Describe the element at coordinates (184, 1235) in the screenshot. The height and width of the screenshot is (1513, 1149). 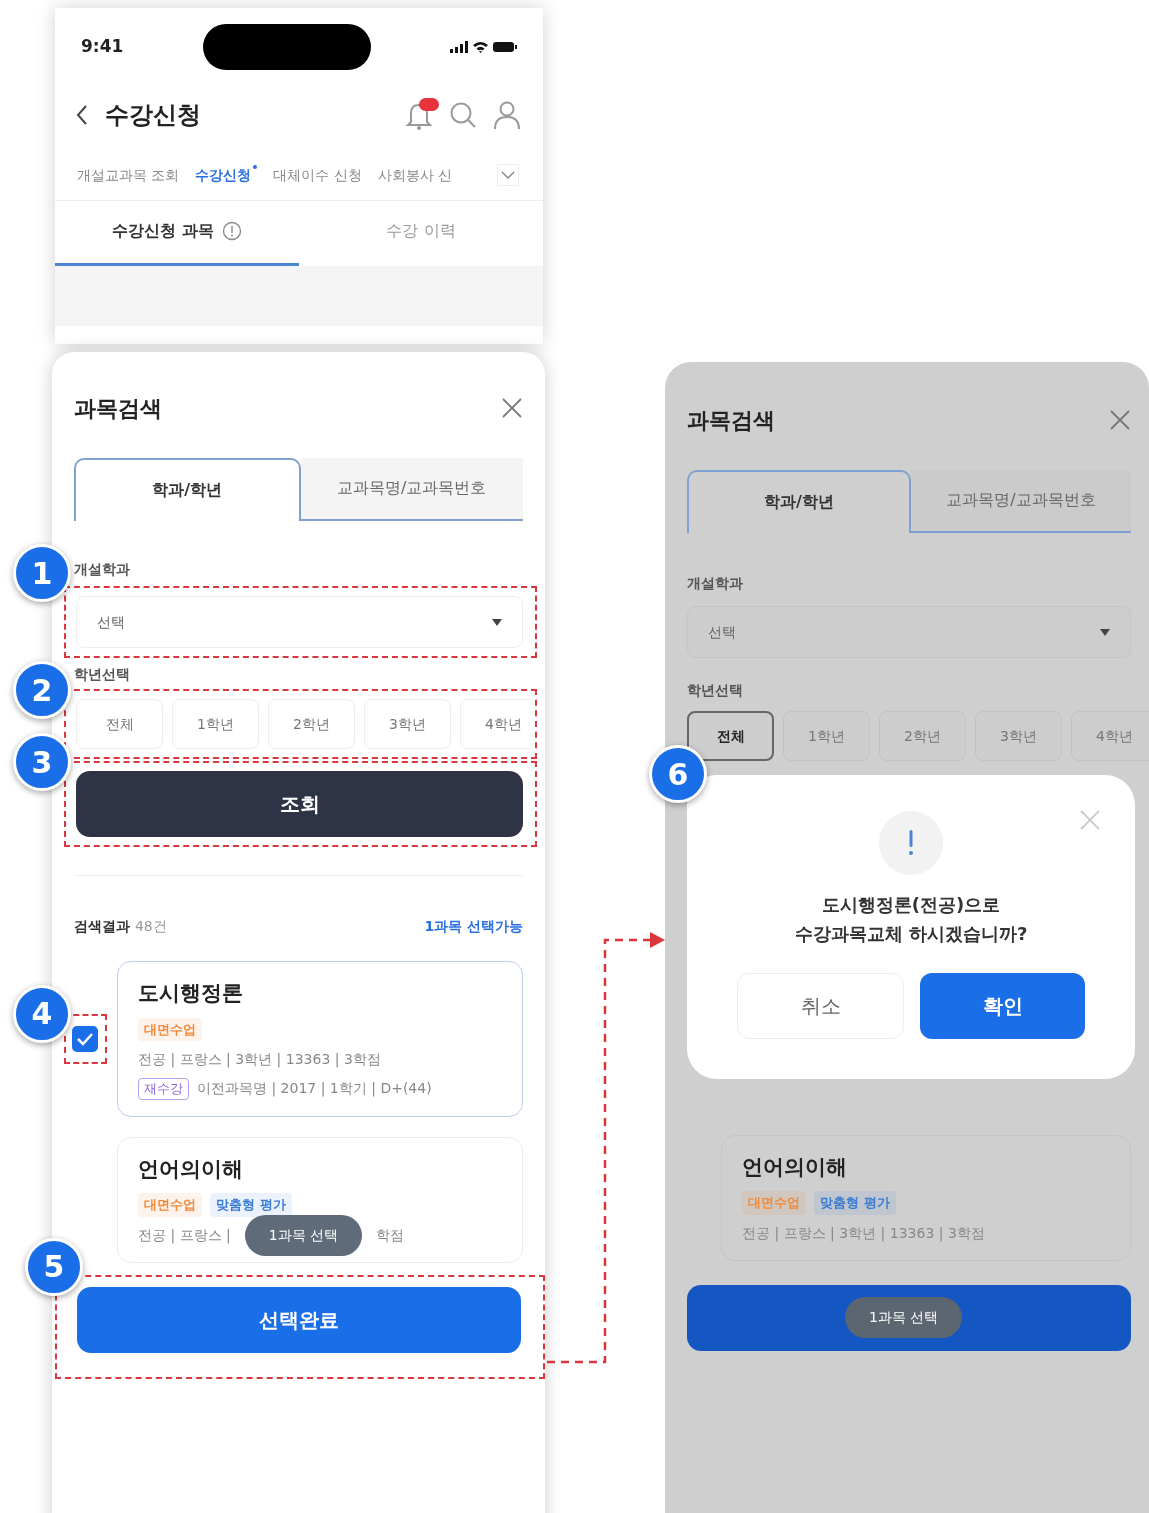
I see `course-info: 전공 | 프랑스 |` at that location.